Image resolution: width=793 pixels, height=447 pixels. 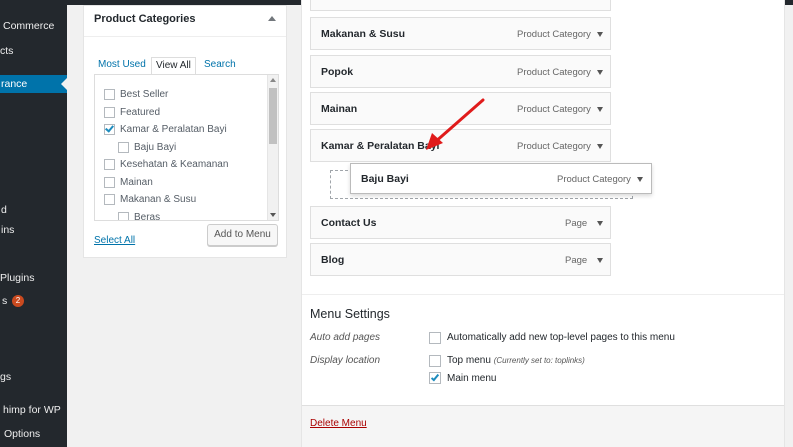 I want to click on tab-most-used: Most Used, so click(x=122, y=66).